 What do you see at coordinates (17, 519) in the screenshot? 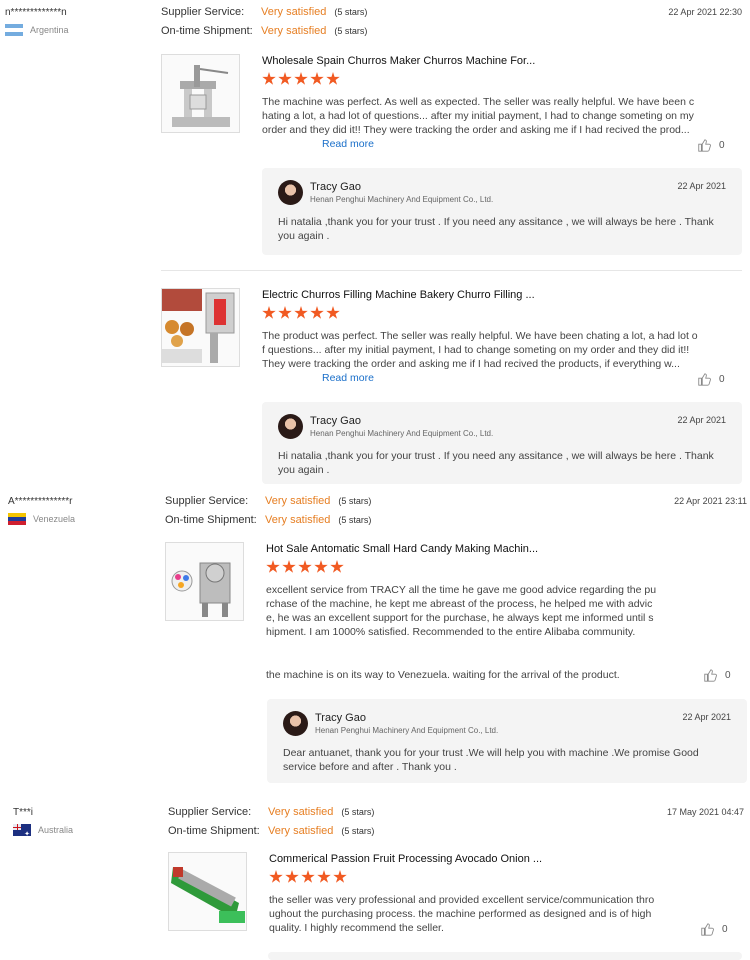
I see `venezuela-flag-icon` at bounding box center [17, 519].